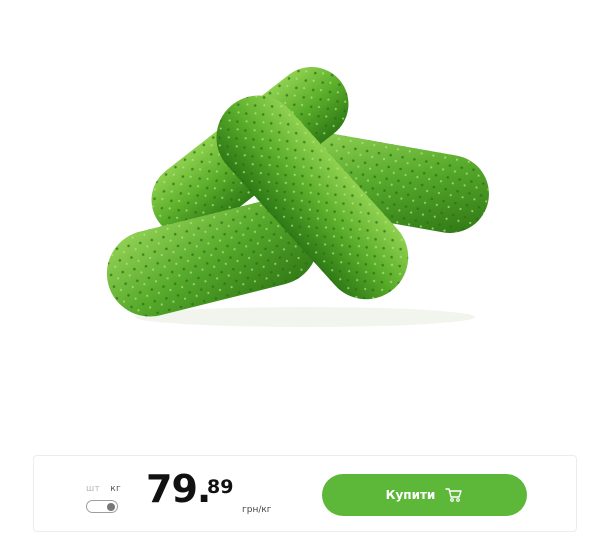 This screenshot has width=600, height=554. I want to click on price-integer: 79., so click(178, 489).